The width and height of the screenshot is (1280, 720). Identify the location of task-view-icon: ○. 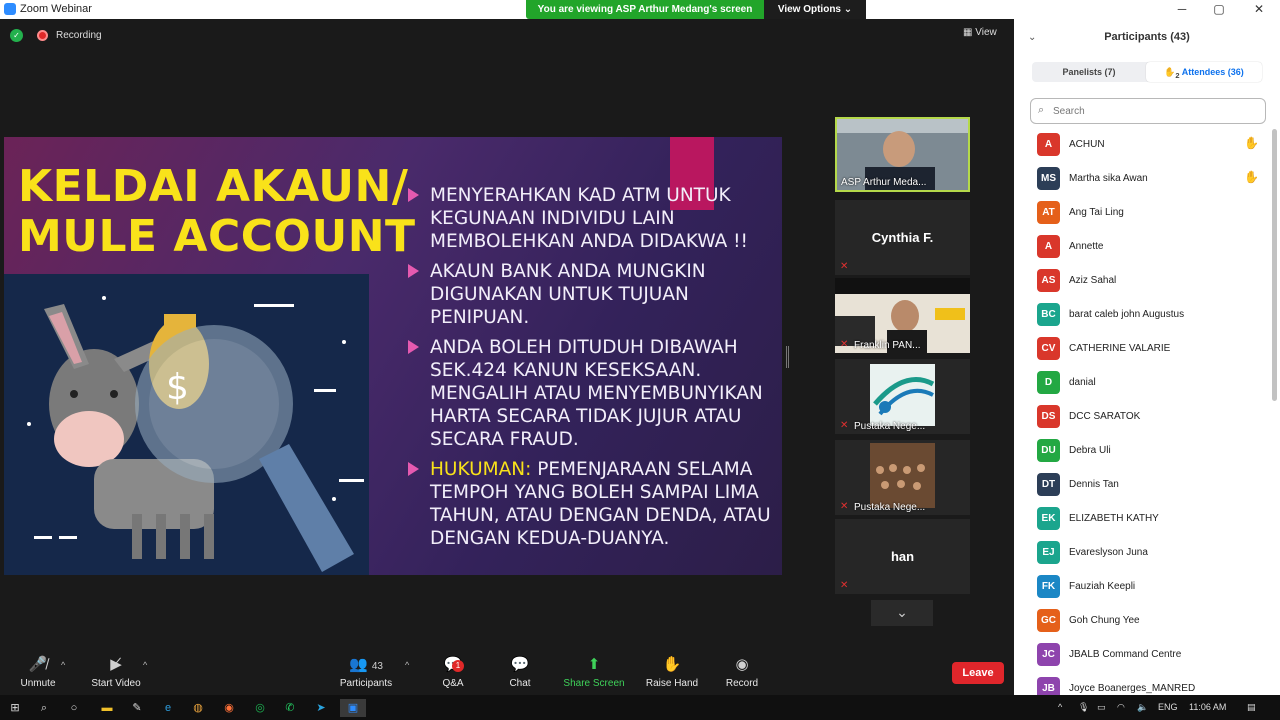
(74, 708).